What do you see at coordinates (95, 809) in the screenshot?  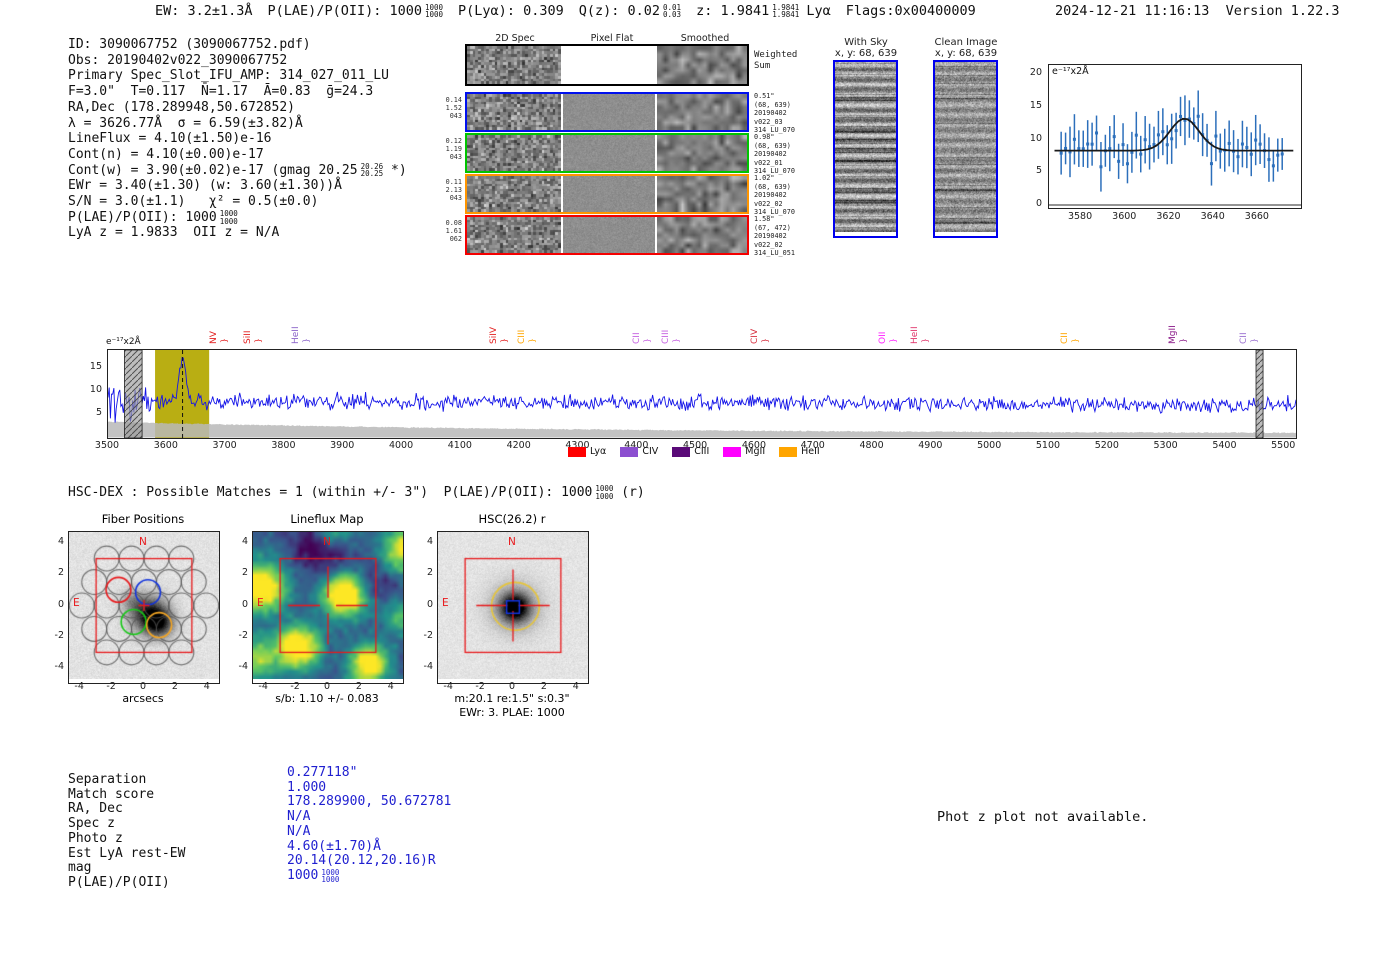 I see `row-label-radec: RA, Dec` at bounding box center [95, 809].